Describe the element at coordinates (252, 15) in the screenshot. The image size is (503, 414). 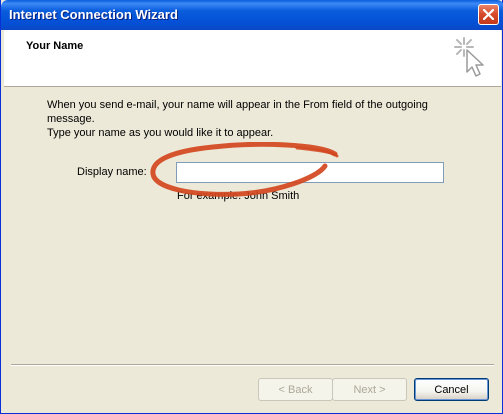
I see `title-bar: Internet Connection Wizard` at that location.